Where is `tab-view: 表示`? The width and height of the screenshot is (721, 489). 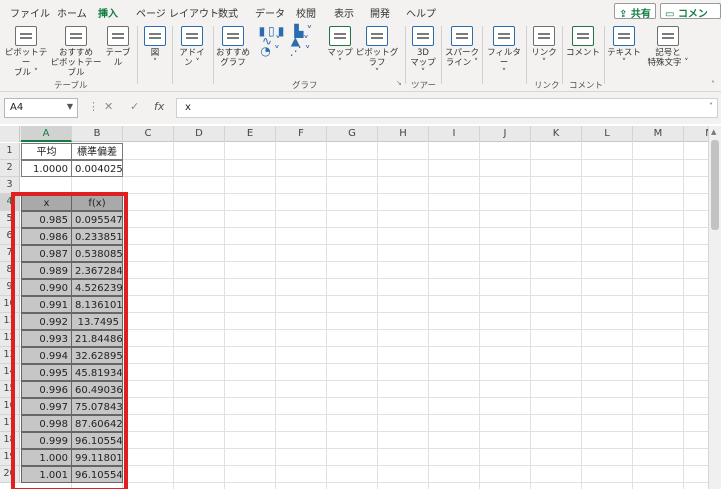
tab-view: 表示 is located at coordinates (344, 12).